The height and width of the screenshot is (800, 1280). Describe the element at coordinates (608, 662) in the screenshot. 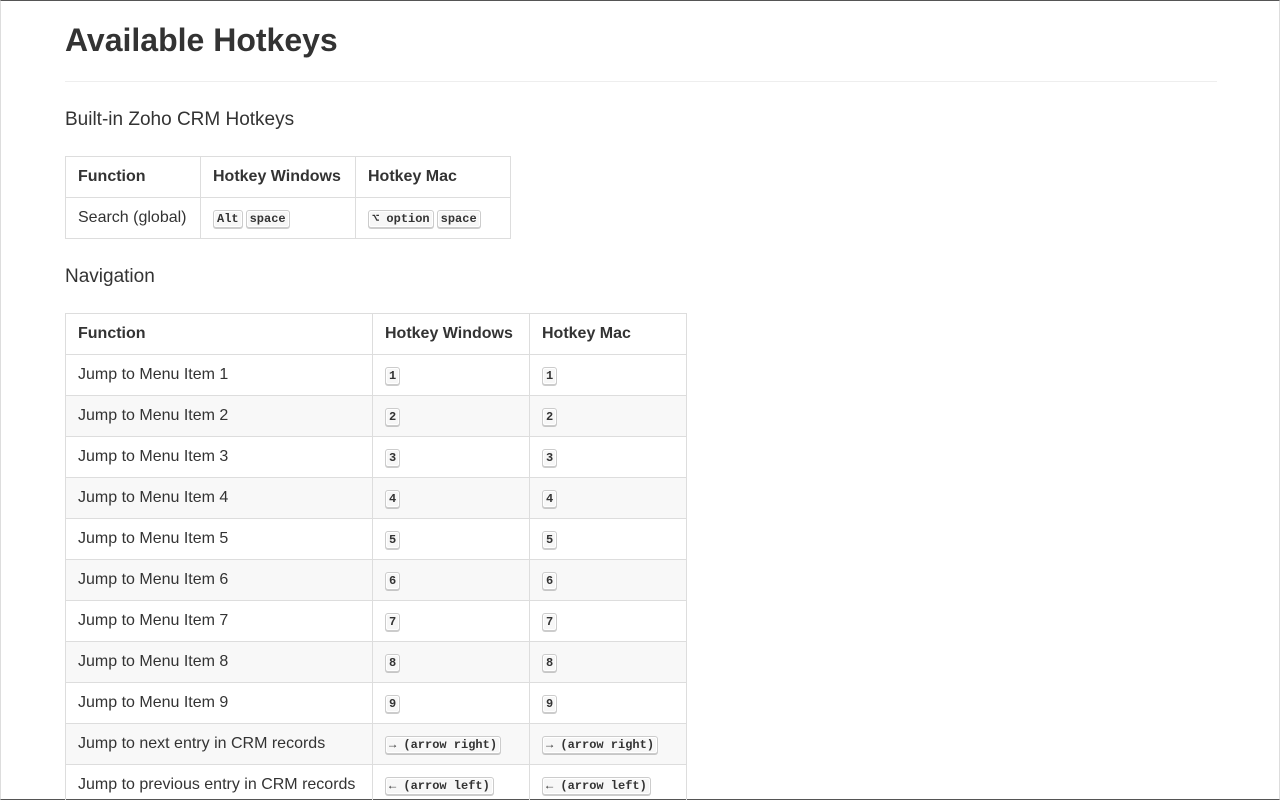

I see `hotkey-mac-cell: 8` at that location.